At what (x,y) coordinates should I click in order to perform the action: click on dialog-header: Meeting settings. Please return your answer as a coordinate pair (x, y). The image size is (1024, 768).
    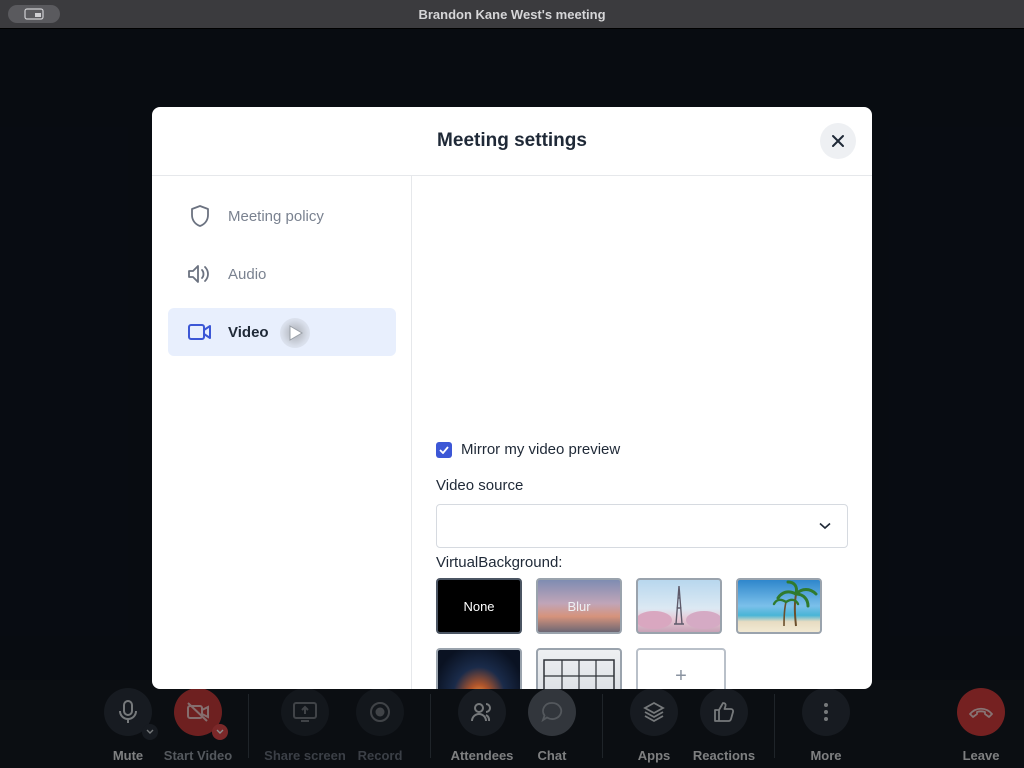
    Looking at the image, I should click on (512, 141).